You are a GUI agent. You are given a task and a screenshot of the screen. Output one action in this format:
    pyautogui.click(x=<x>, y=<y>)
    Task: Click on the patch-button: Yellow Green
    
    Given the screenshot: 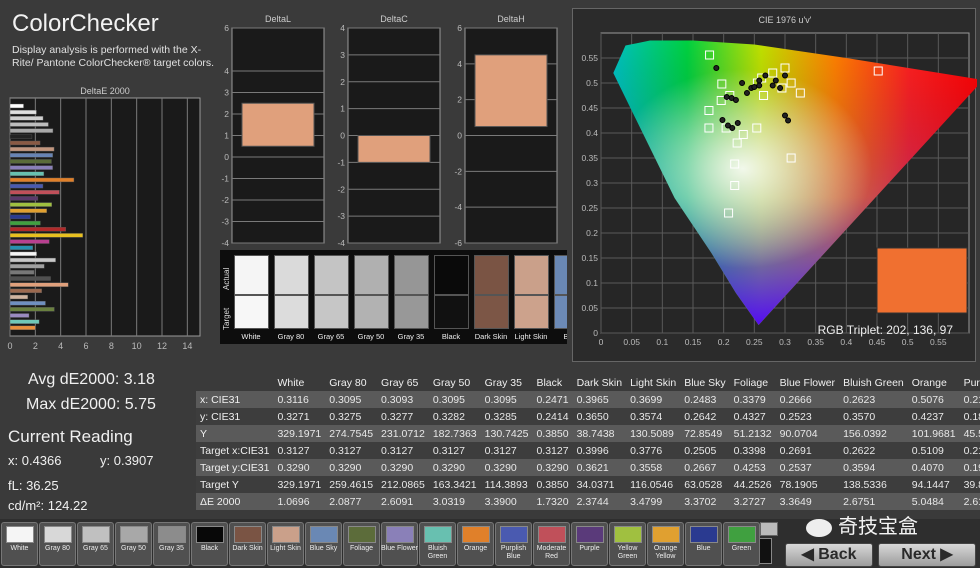 What is the action you would take?
    pyautogui.click(x=627, y=544)
    